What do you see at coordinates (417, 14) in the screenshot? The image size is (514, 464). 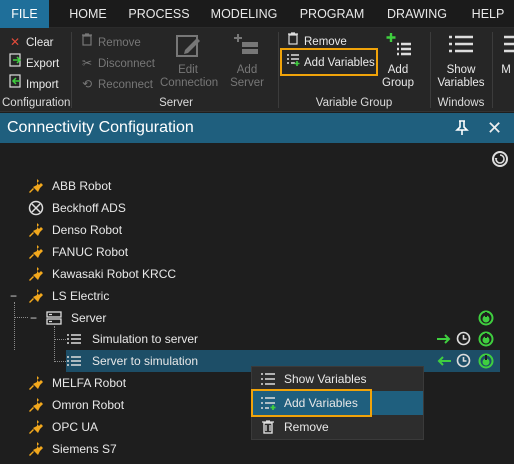 I see `tab-drawing: DRAWING` at bounding box center [417, 14].